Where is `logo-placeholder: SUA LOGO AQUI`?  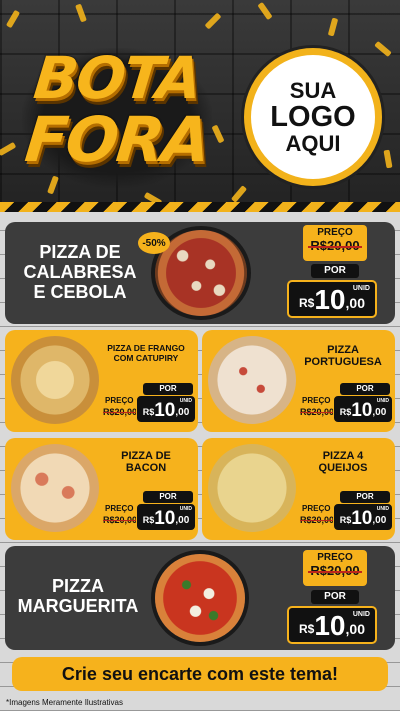
logo-placeholder: SUA LOGO AQUI is located at coordinates (313, 117).